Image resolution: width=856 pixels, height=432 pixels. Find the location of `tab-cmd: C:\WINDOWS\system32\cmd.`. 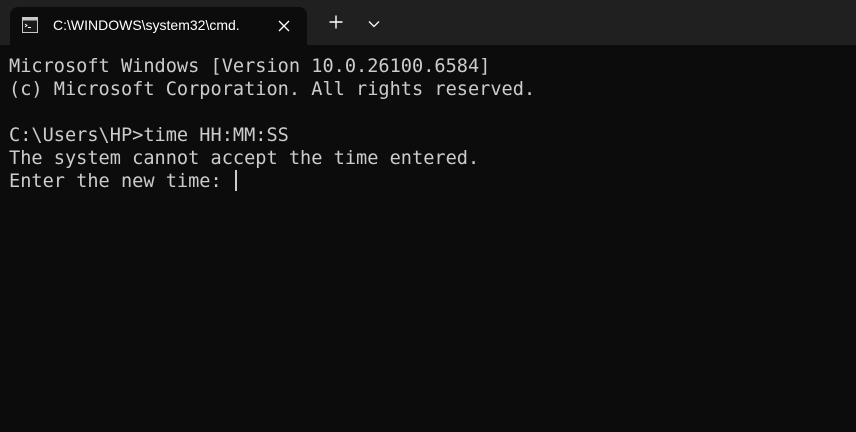

tab-cmd: C:\WINDOWS\system32\cmd. is located at coordinates (158, 26).